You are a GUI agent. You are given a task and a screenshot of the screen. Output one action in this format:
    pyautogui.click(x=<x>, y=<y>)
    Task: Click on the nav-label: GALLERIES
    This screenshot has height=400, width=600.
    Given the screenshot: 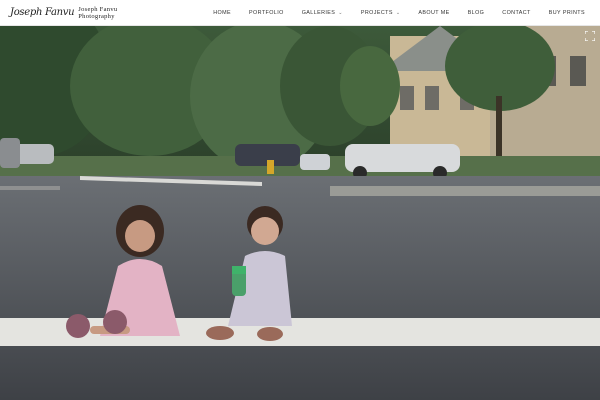 What is the action you would take?
    pyautogui.click(x=318, y=13)
    